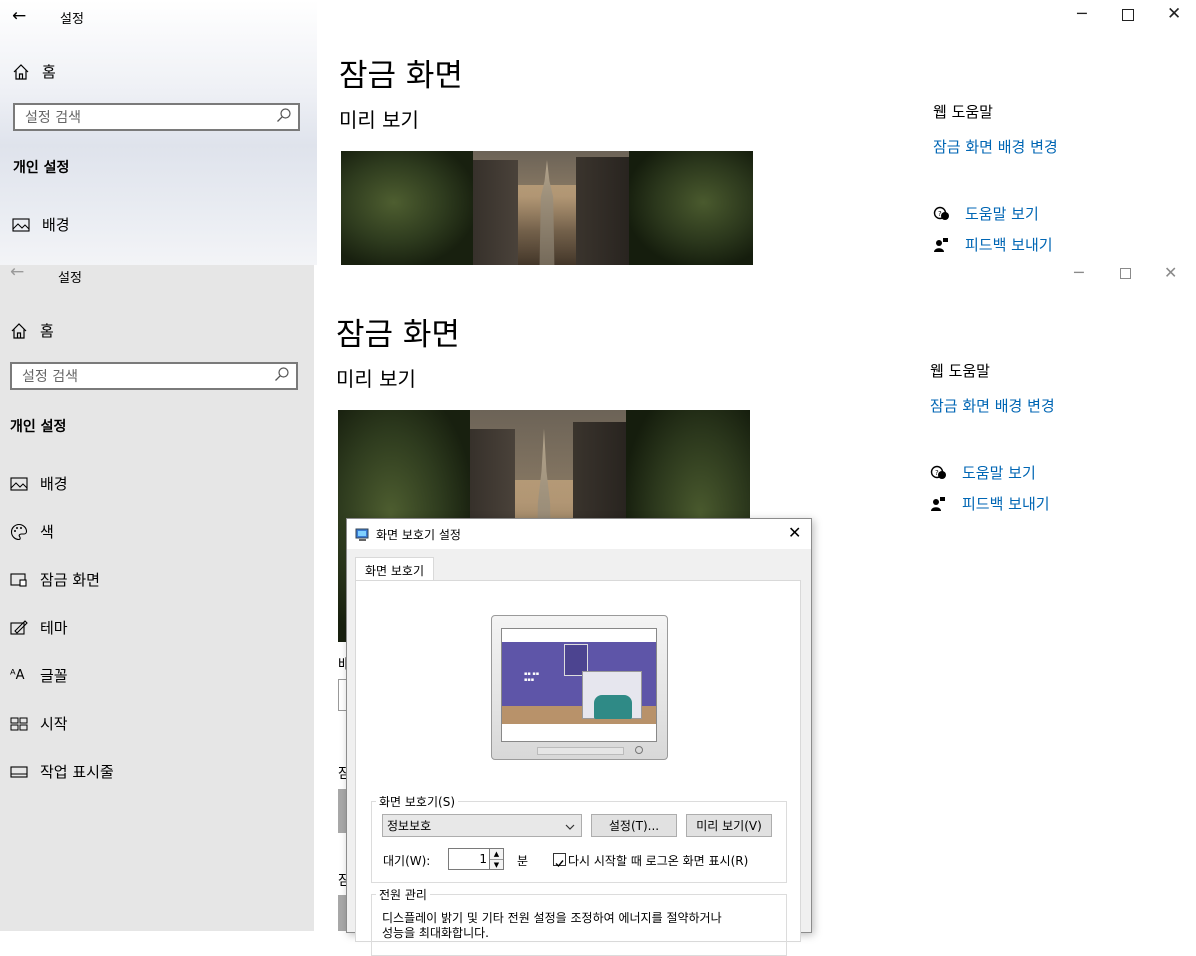 Image resolution: width=1196 pixels, height=956 pixels. Describe the element at coordinates (559, 864) in the screenshot. I see `checkmark-icon` at that location.